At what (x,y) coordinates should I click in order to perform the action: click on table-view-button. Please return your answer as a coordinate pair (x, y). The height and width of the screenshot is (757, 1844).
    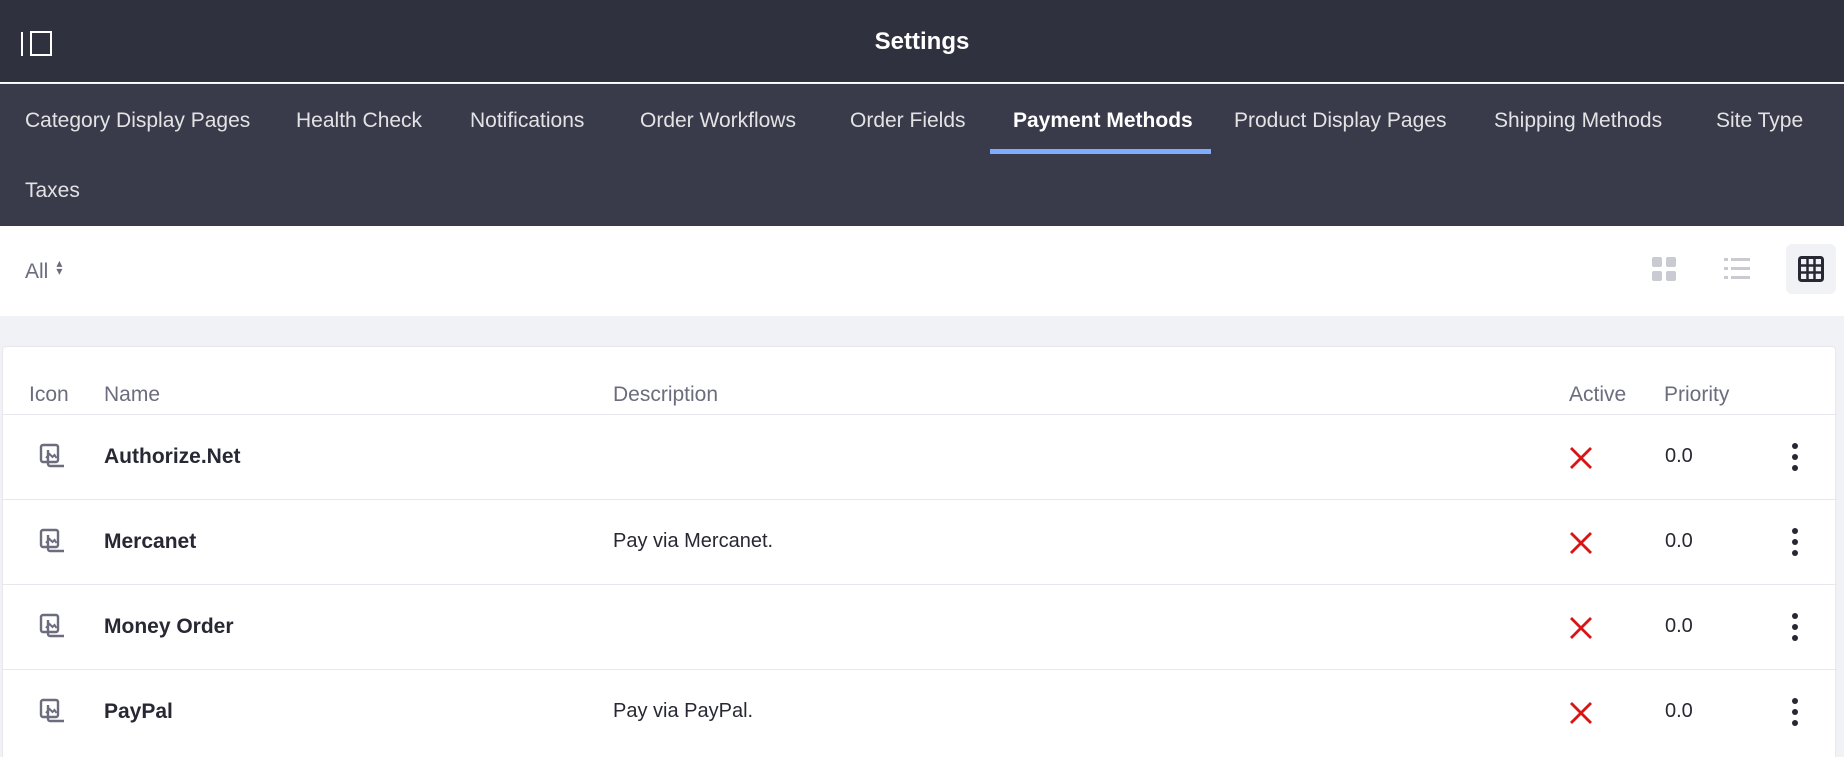
    Looking at the image, I should click on (1811, 269).